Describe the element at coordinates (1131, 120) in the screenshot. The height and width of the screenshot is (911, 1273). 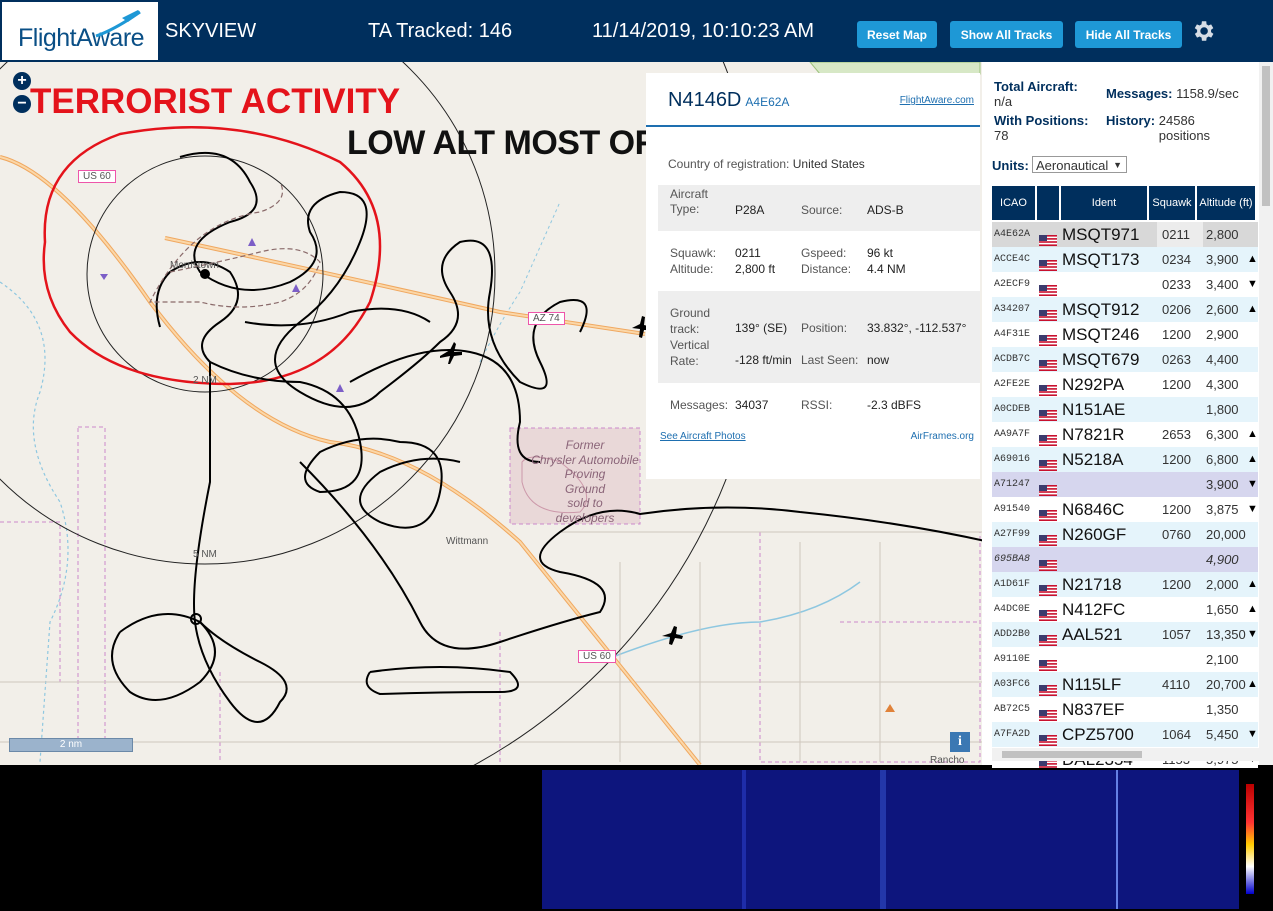
I see `hist-label-text: History:` at that location.